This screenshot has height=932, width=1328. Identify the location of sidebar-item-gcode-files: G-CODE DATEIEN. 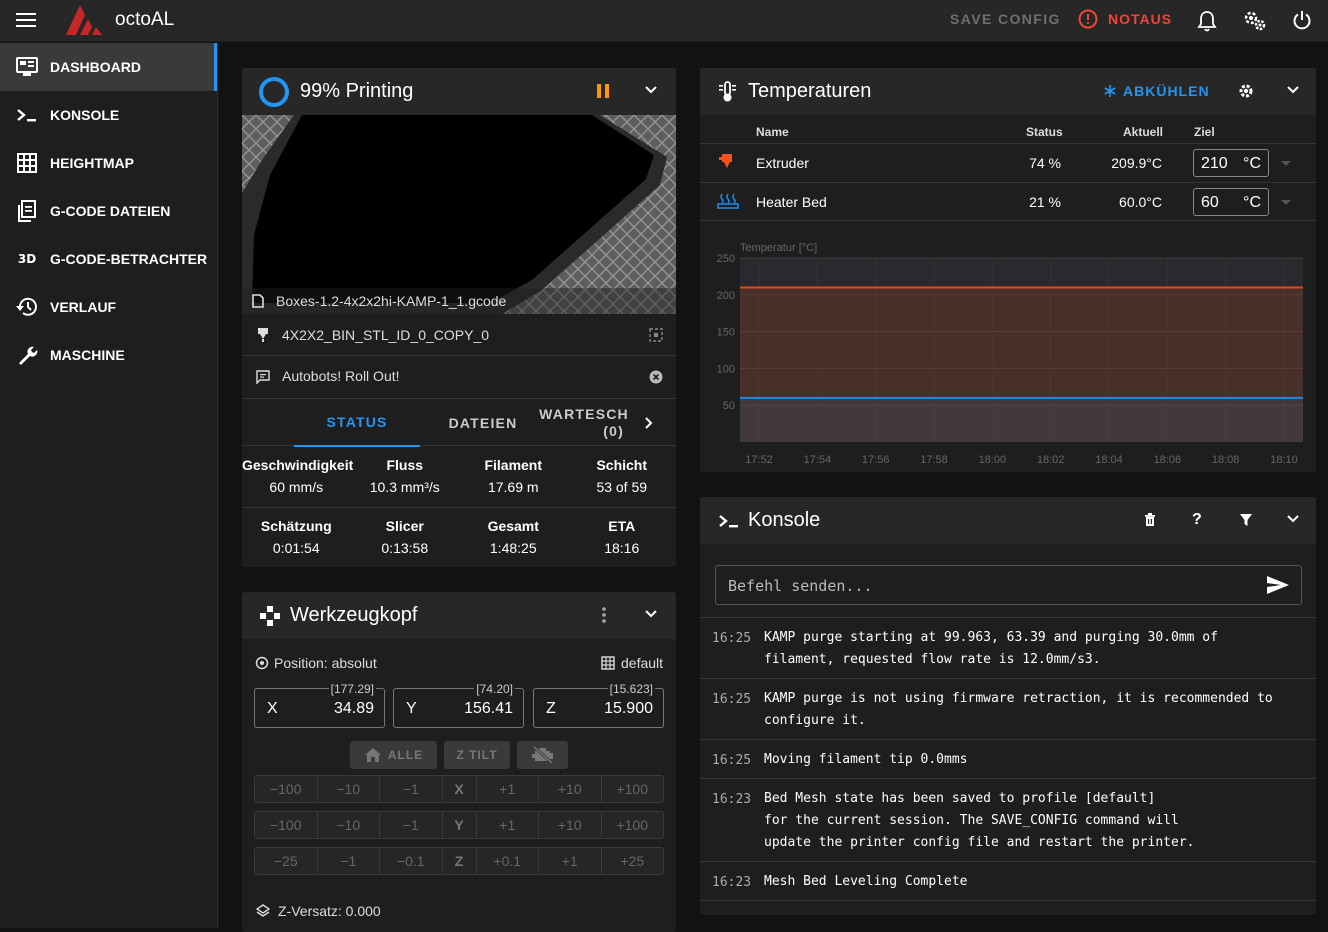
(108, 211).